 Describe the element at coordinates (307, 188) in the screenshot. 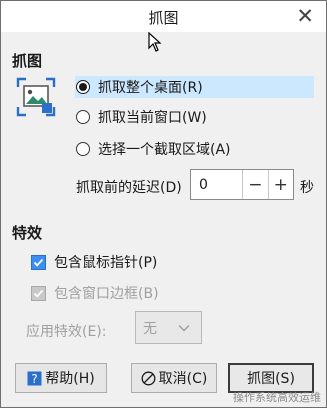

I see `delay-unit: 秒` at that location.